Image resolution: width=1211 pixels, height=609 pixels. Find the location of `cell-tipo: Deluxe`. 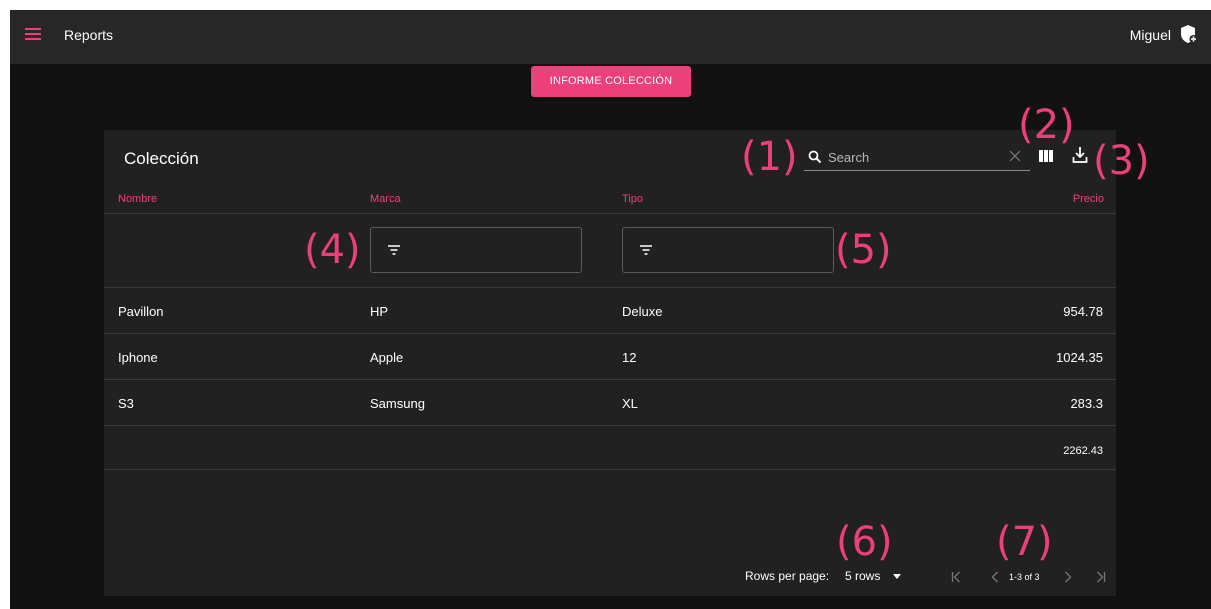

cell-tipo: Deluxe is located at coordinates (642, 311).